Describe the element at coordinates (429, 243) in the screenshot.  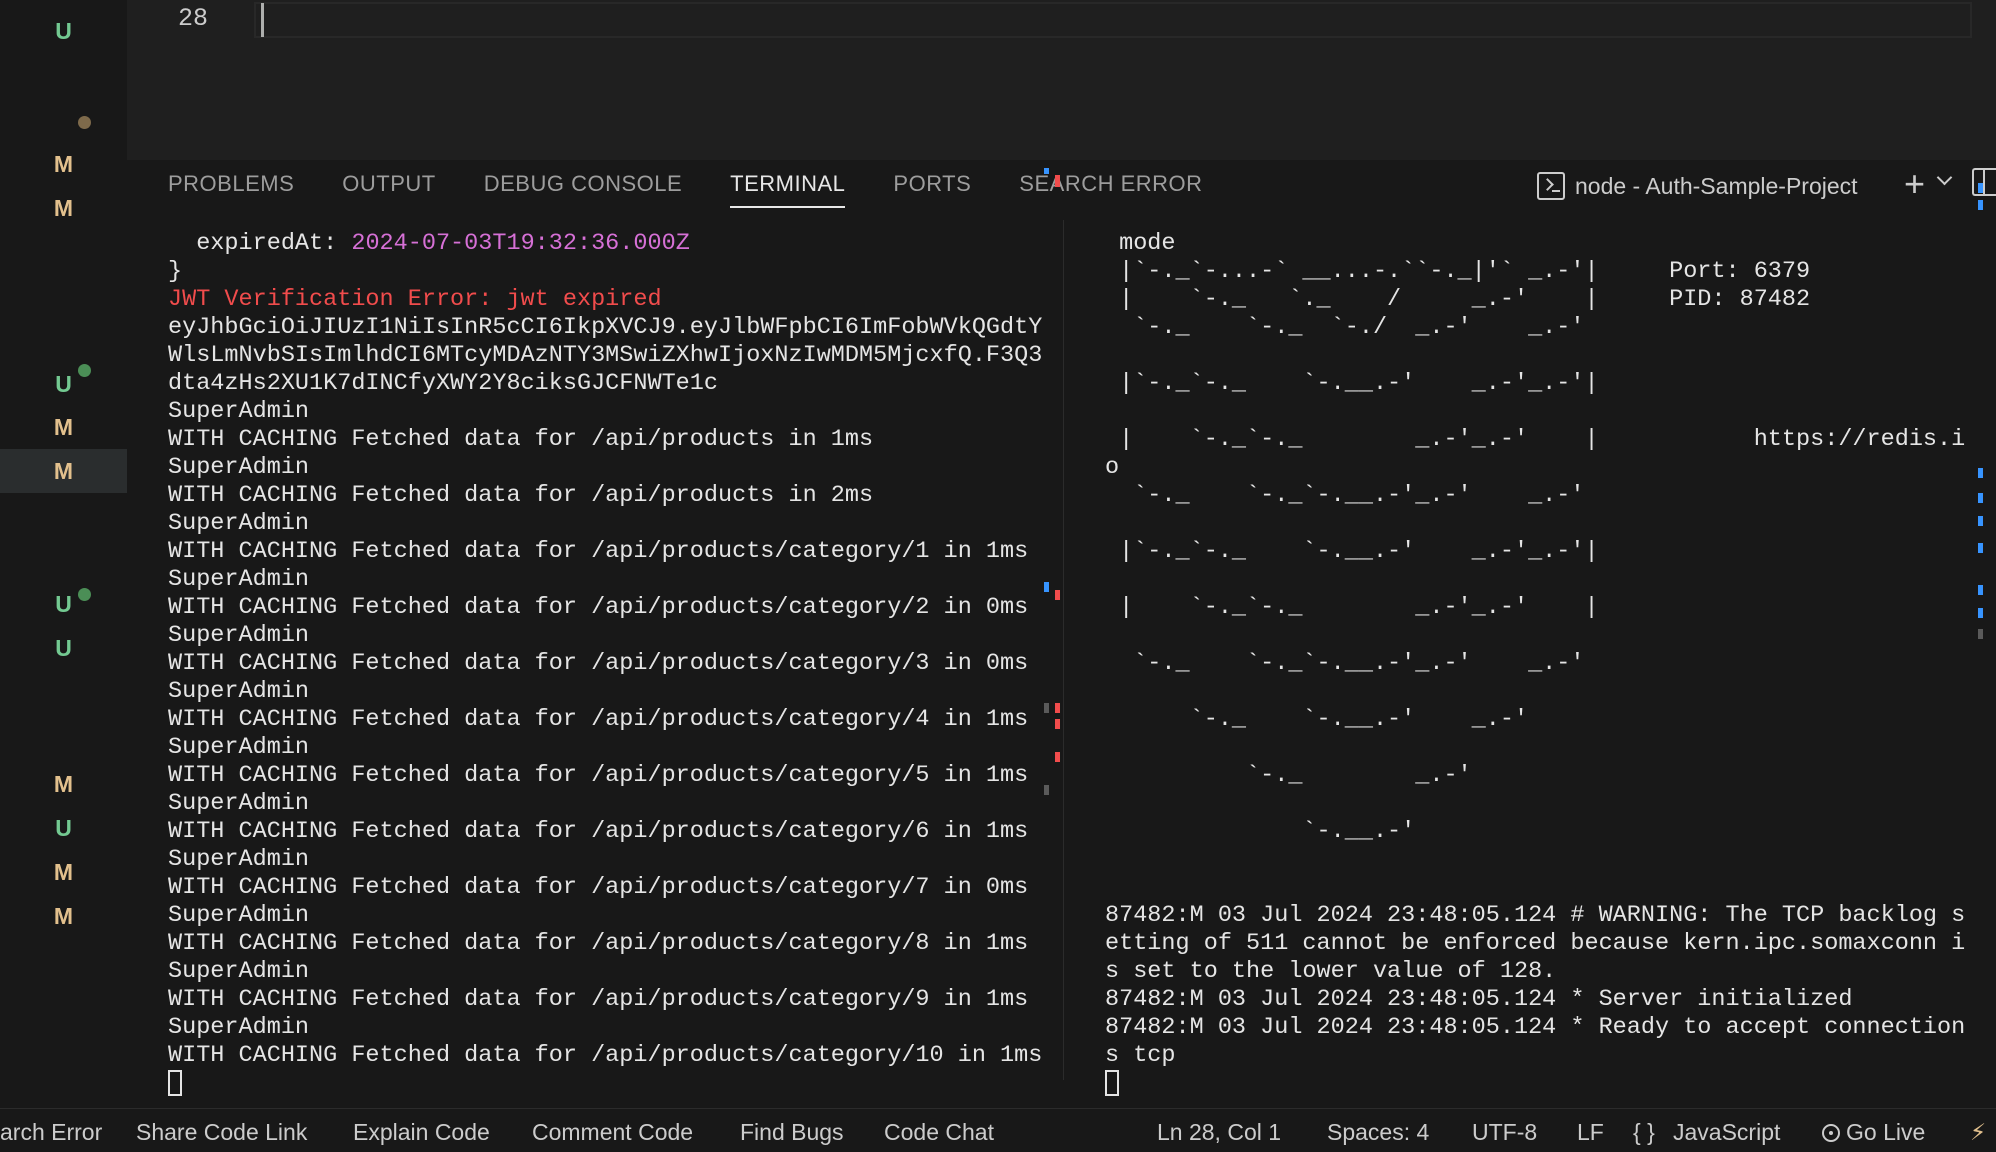
I see `terminal-line: expiredAt: 2024-07-03T19:32:36.000Z` at that location.